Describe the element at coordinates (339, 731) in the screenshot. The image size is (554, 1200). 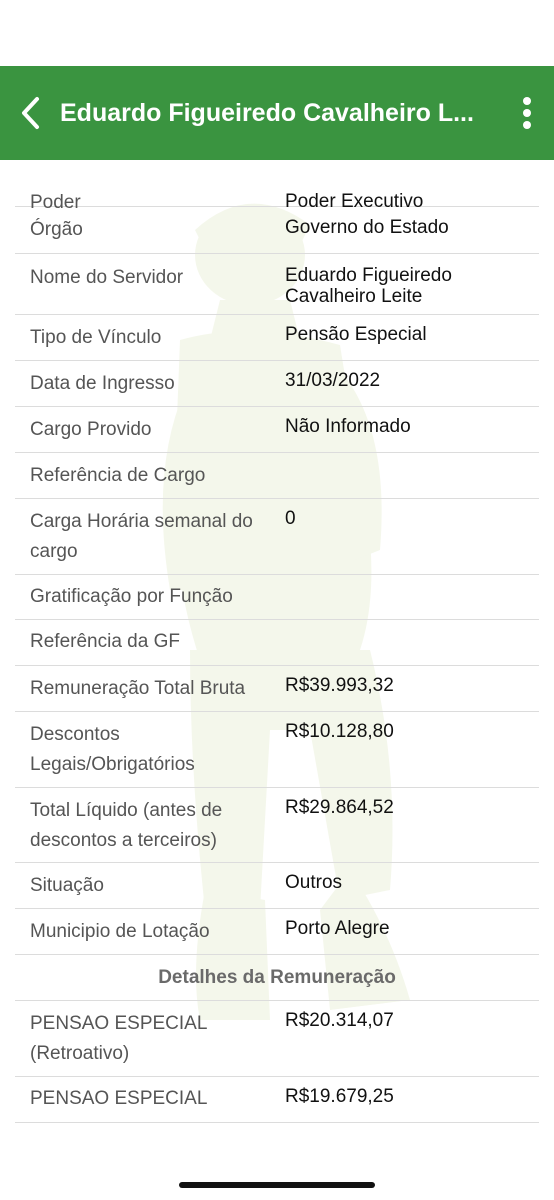
I see `row-value: R$10.128,80` at that location.